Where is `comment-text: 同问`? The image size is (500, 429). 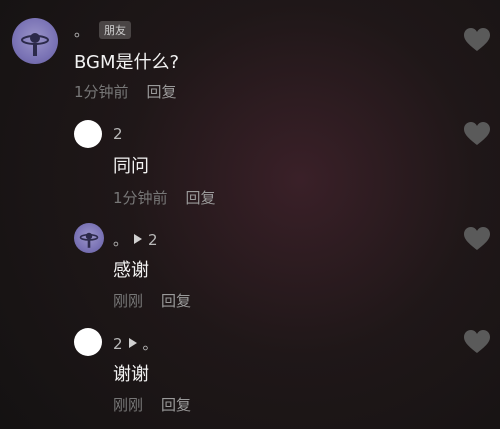
comment-text: 同问 is located at coordinates (131, 166).